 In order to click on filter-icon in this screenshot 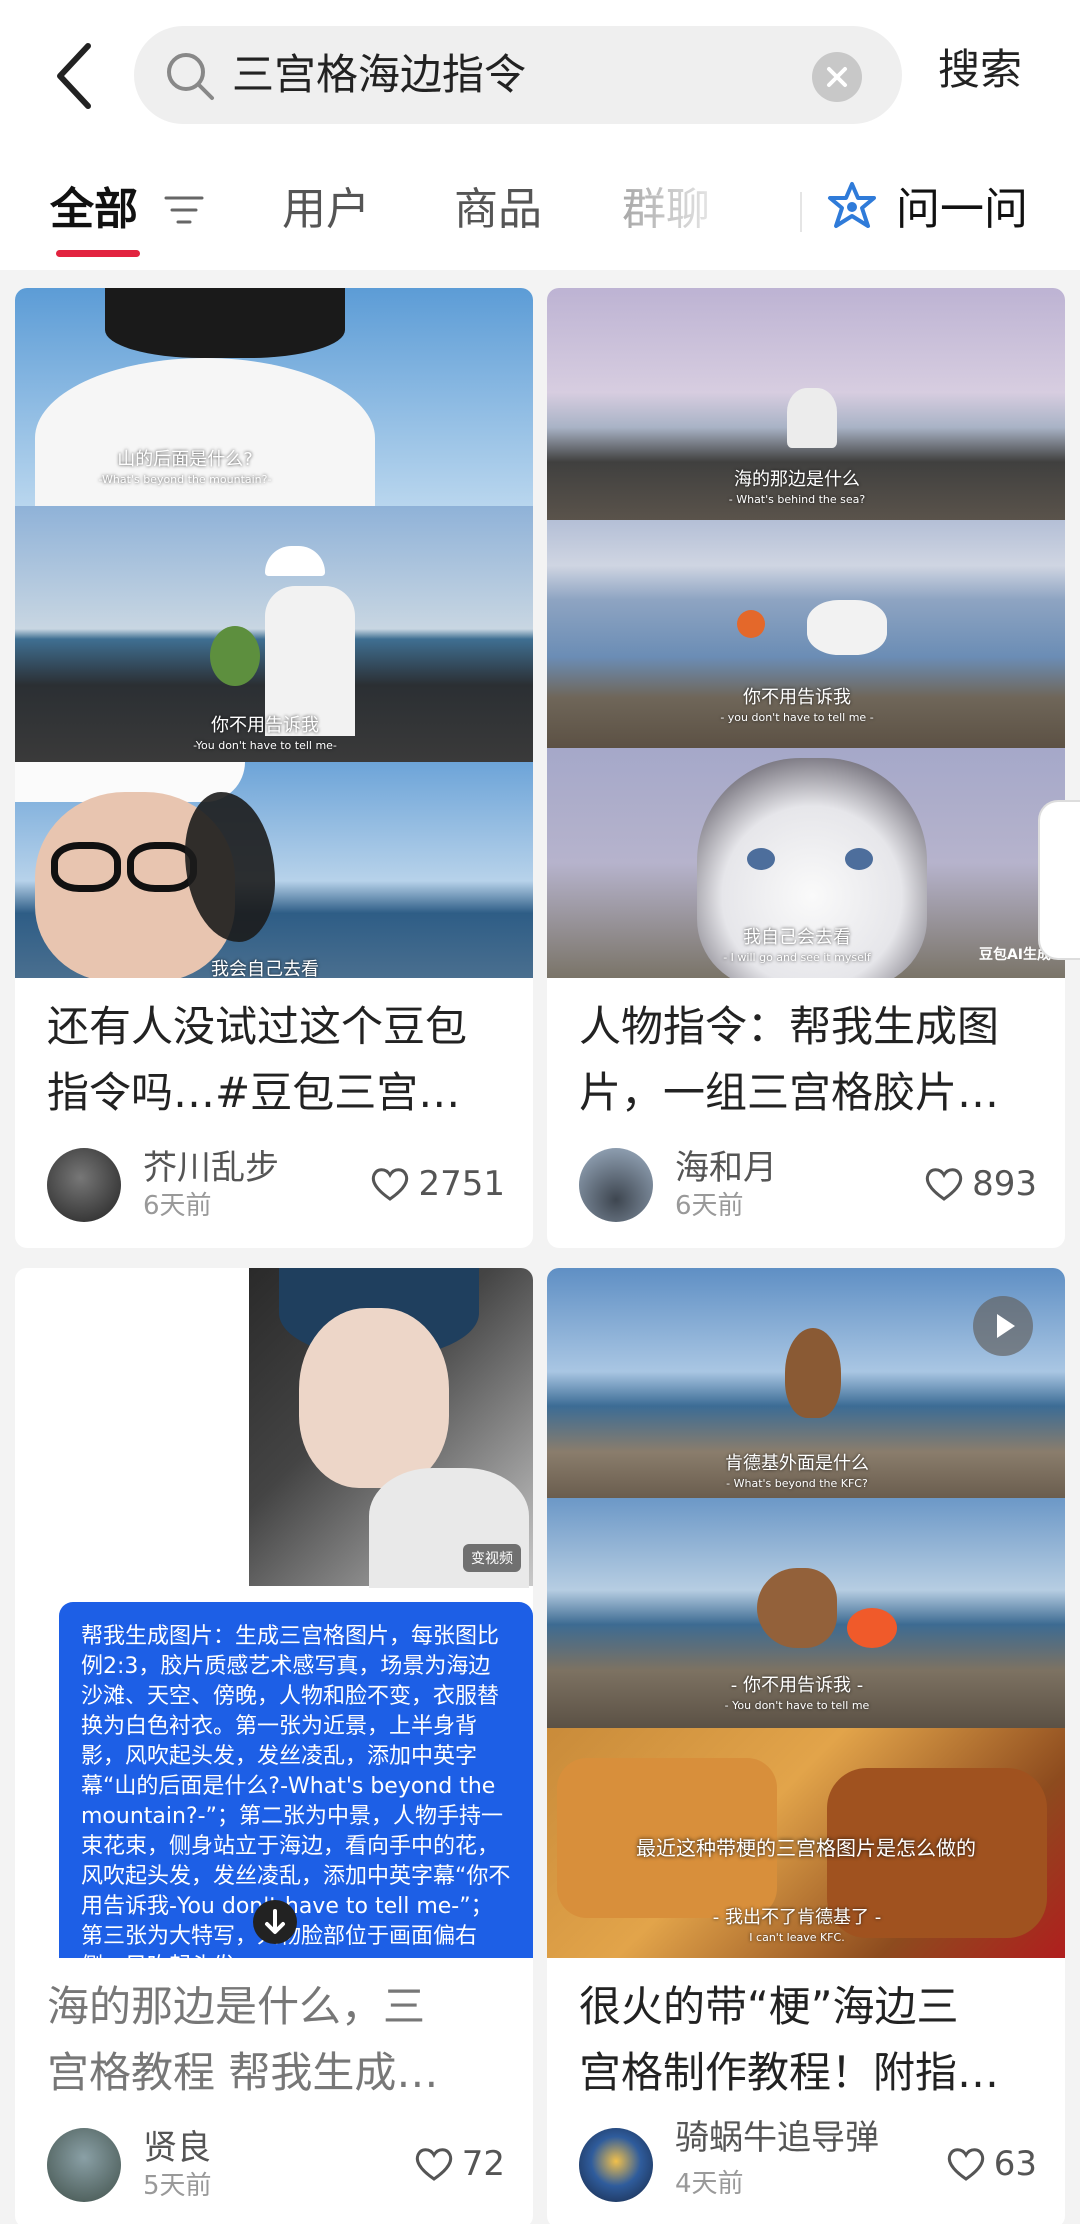, I will do `click(184, 210)`.